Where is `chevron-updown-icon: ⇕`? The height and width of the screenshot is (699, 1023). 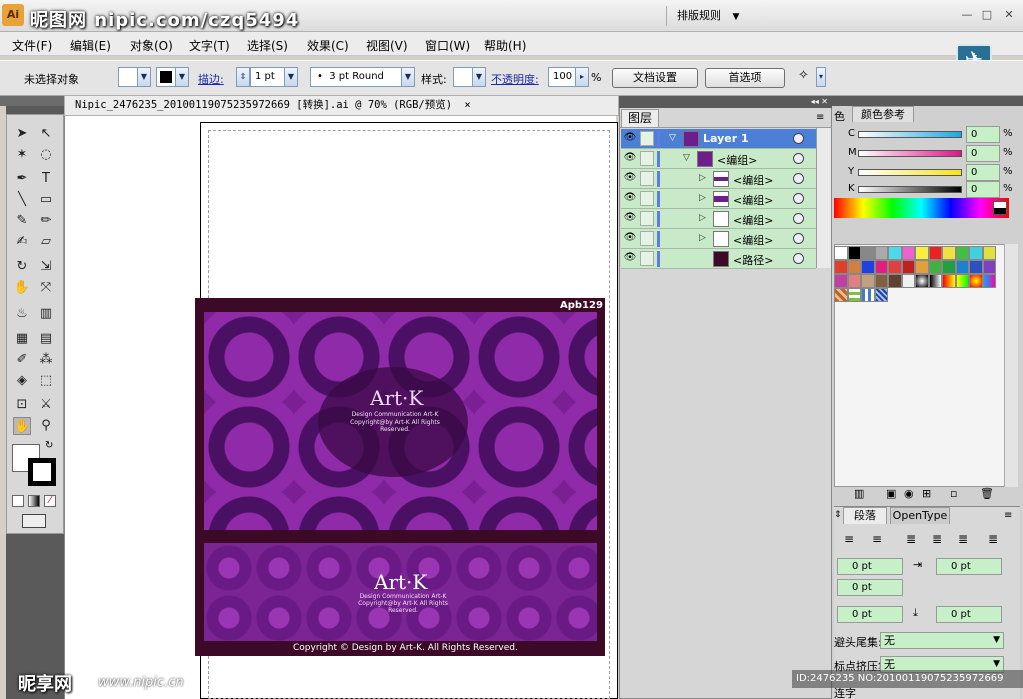
chevron-updown-icon: ⇕ is located at coordinates (838, 515).